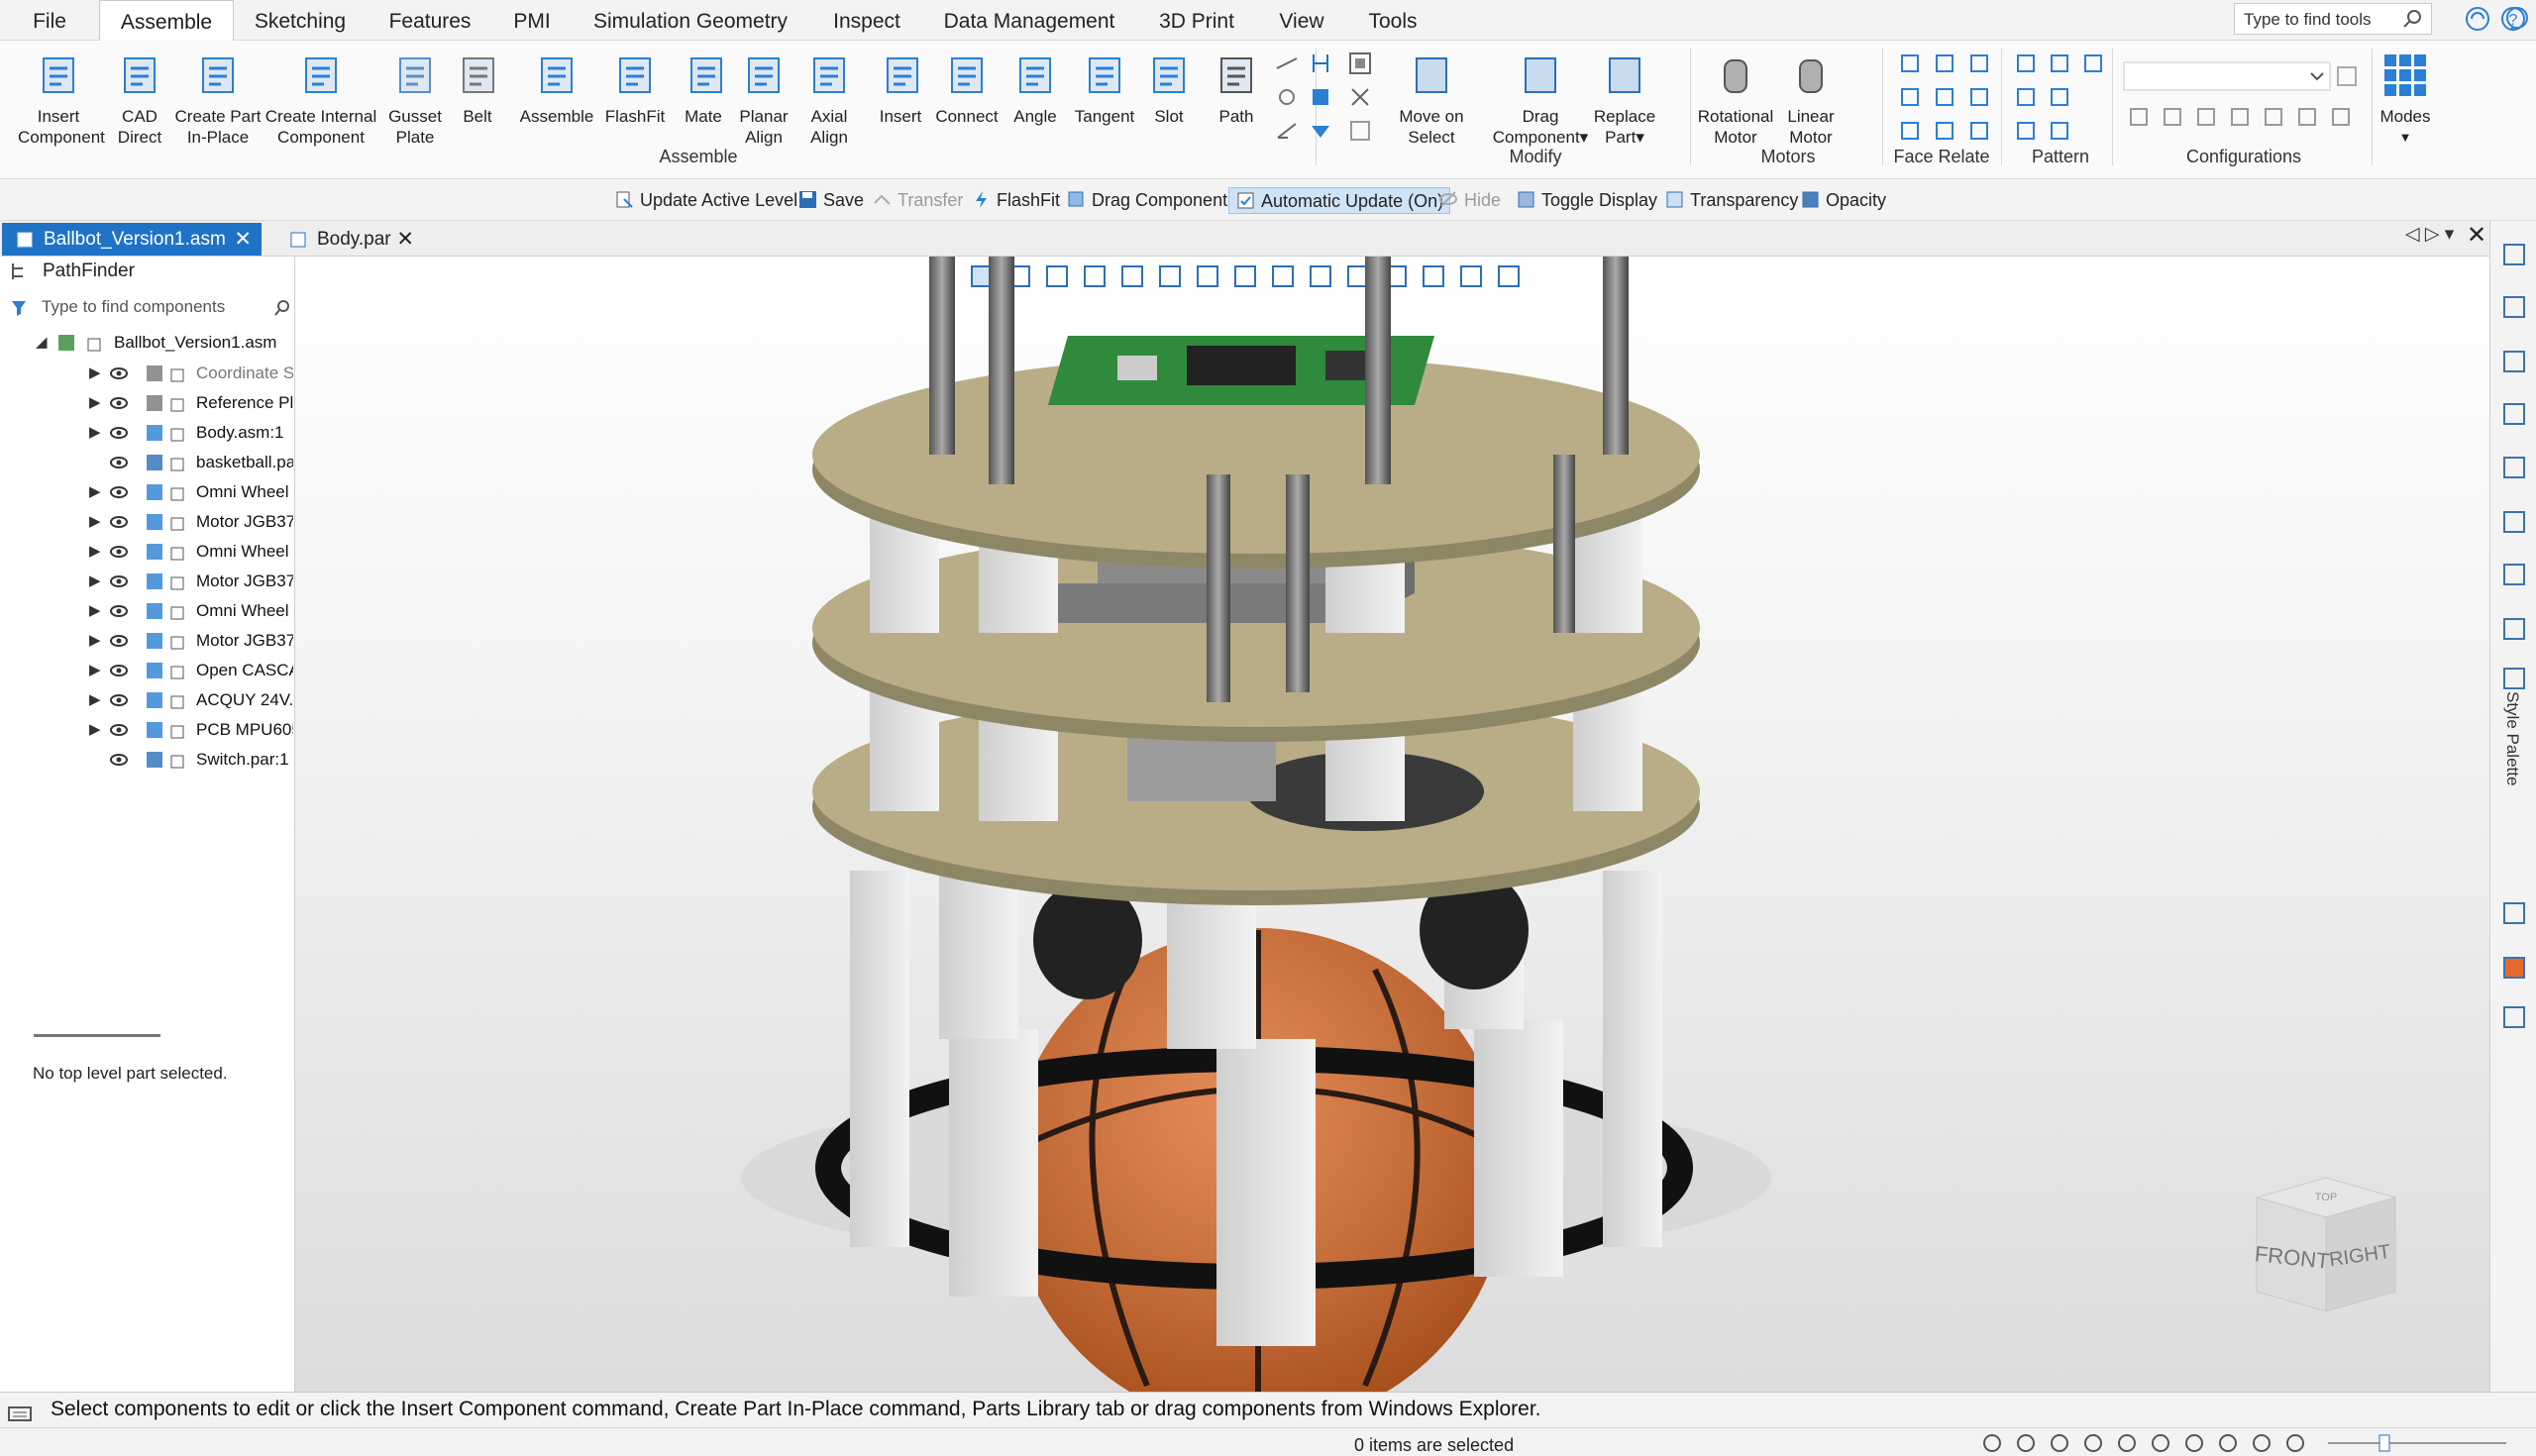 Image resolution: width=2536 pixels, height=1456 pixels. I want to click on menu-assemble: Assemble, so click(166, 21).